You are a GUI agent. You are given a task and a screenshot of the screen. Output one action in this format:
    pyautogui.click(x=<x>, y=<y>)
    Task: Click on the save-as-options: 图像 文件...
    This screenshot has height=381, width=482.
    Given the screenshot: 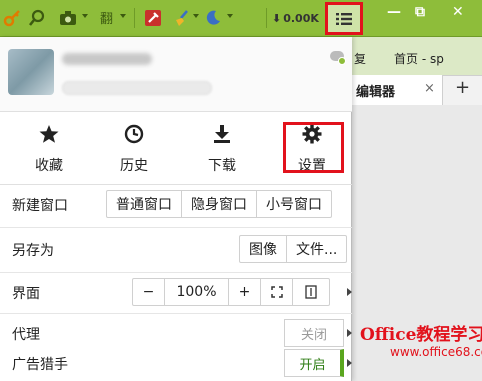 What is the action you would take?
    pyautogui.click(x=293, y=249)
    